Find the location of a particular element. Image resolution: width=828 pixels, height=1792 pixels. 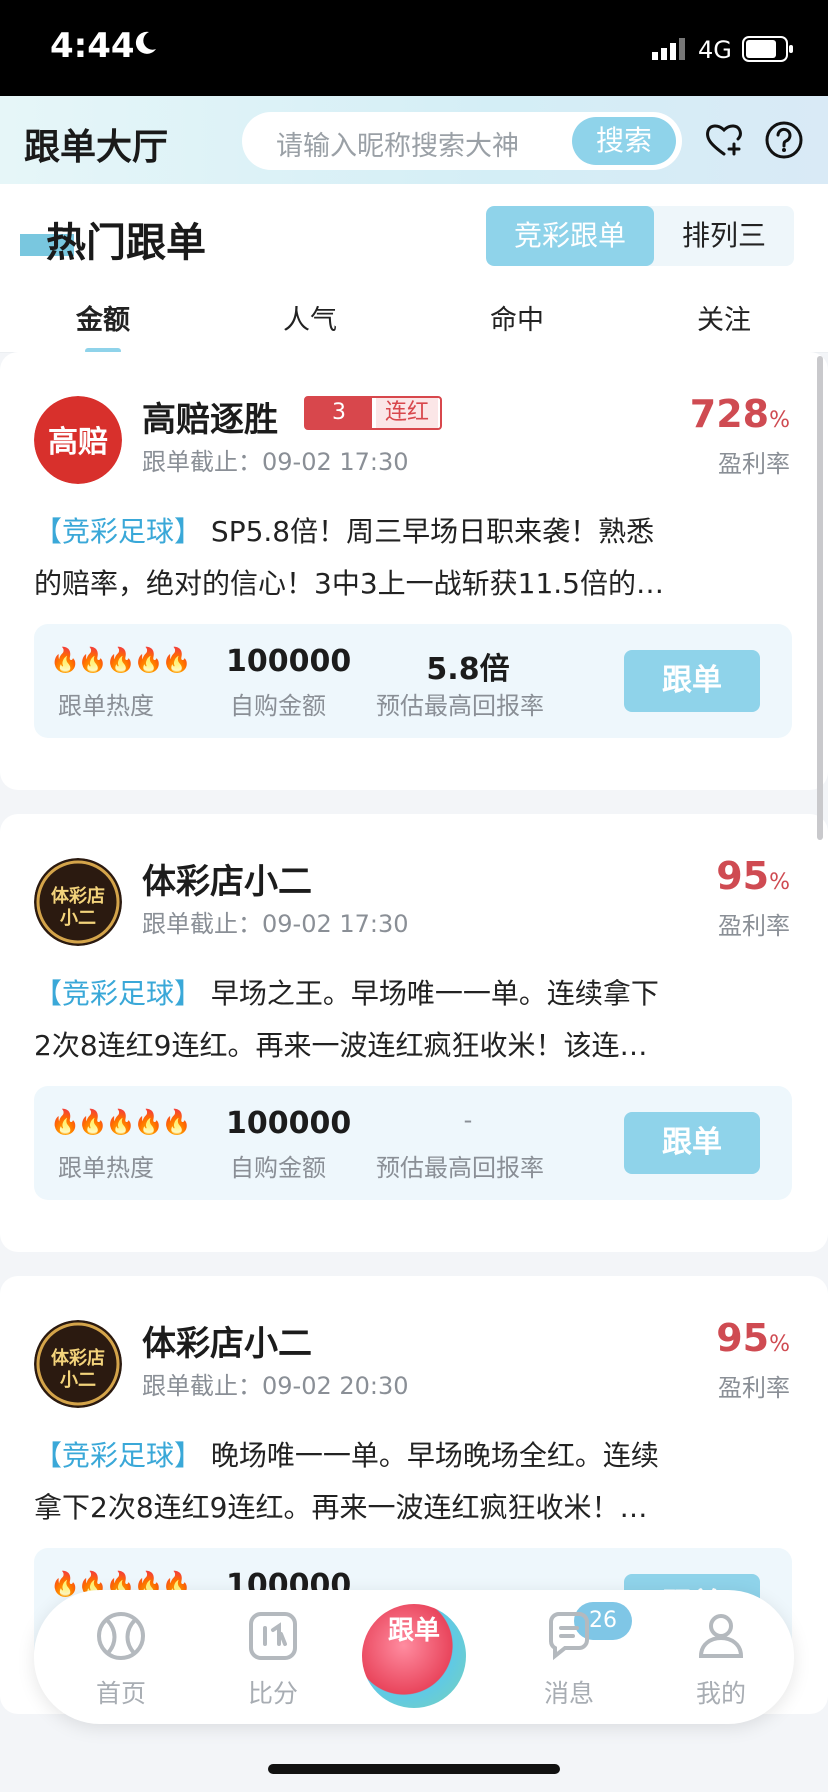

svg-text: 高赔 is located at coordinates (78, 442).